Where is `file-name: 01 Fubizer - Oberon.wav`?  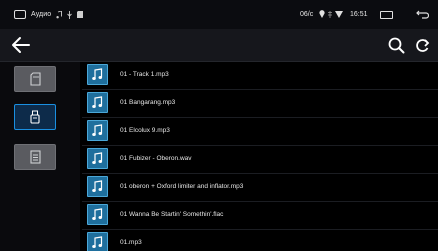 file-name: 01 Fubizer - Oberon.wav is located at coordinates (156, 158).